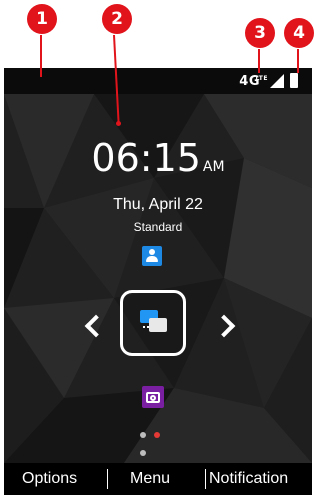  What do you see at coordinates (41, 56) in the screenshot?
I see `callout-1-leader` at bounding box center [41, 56].